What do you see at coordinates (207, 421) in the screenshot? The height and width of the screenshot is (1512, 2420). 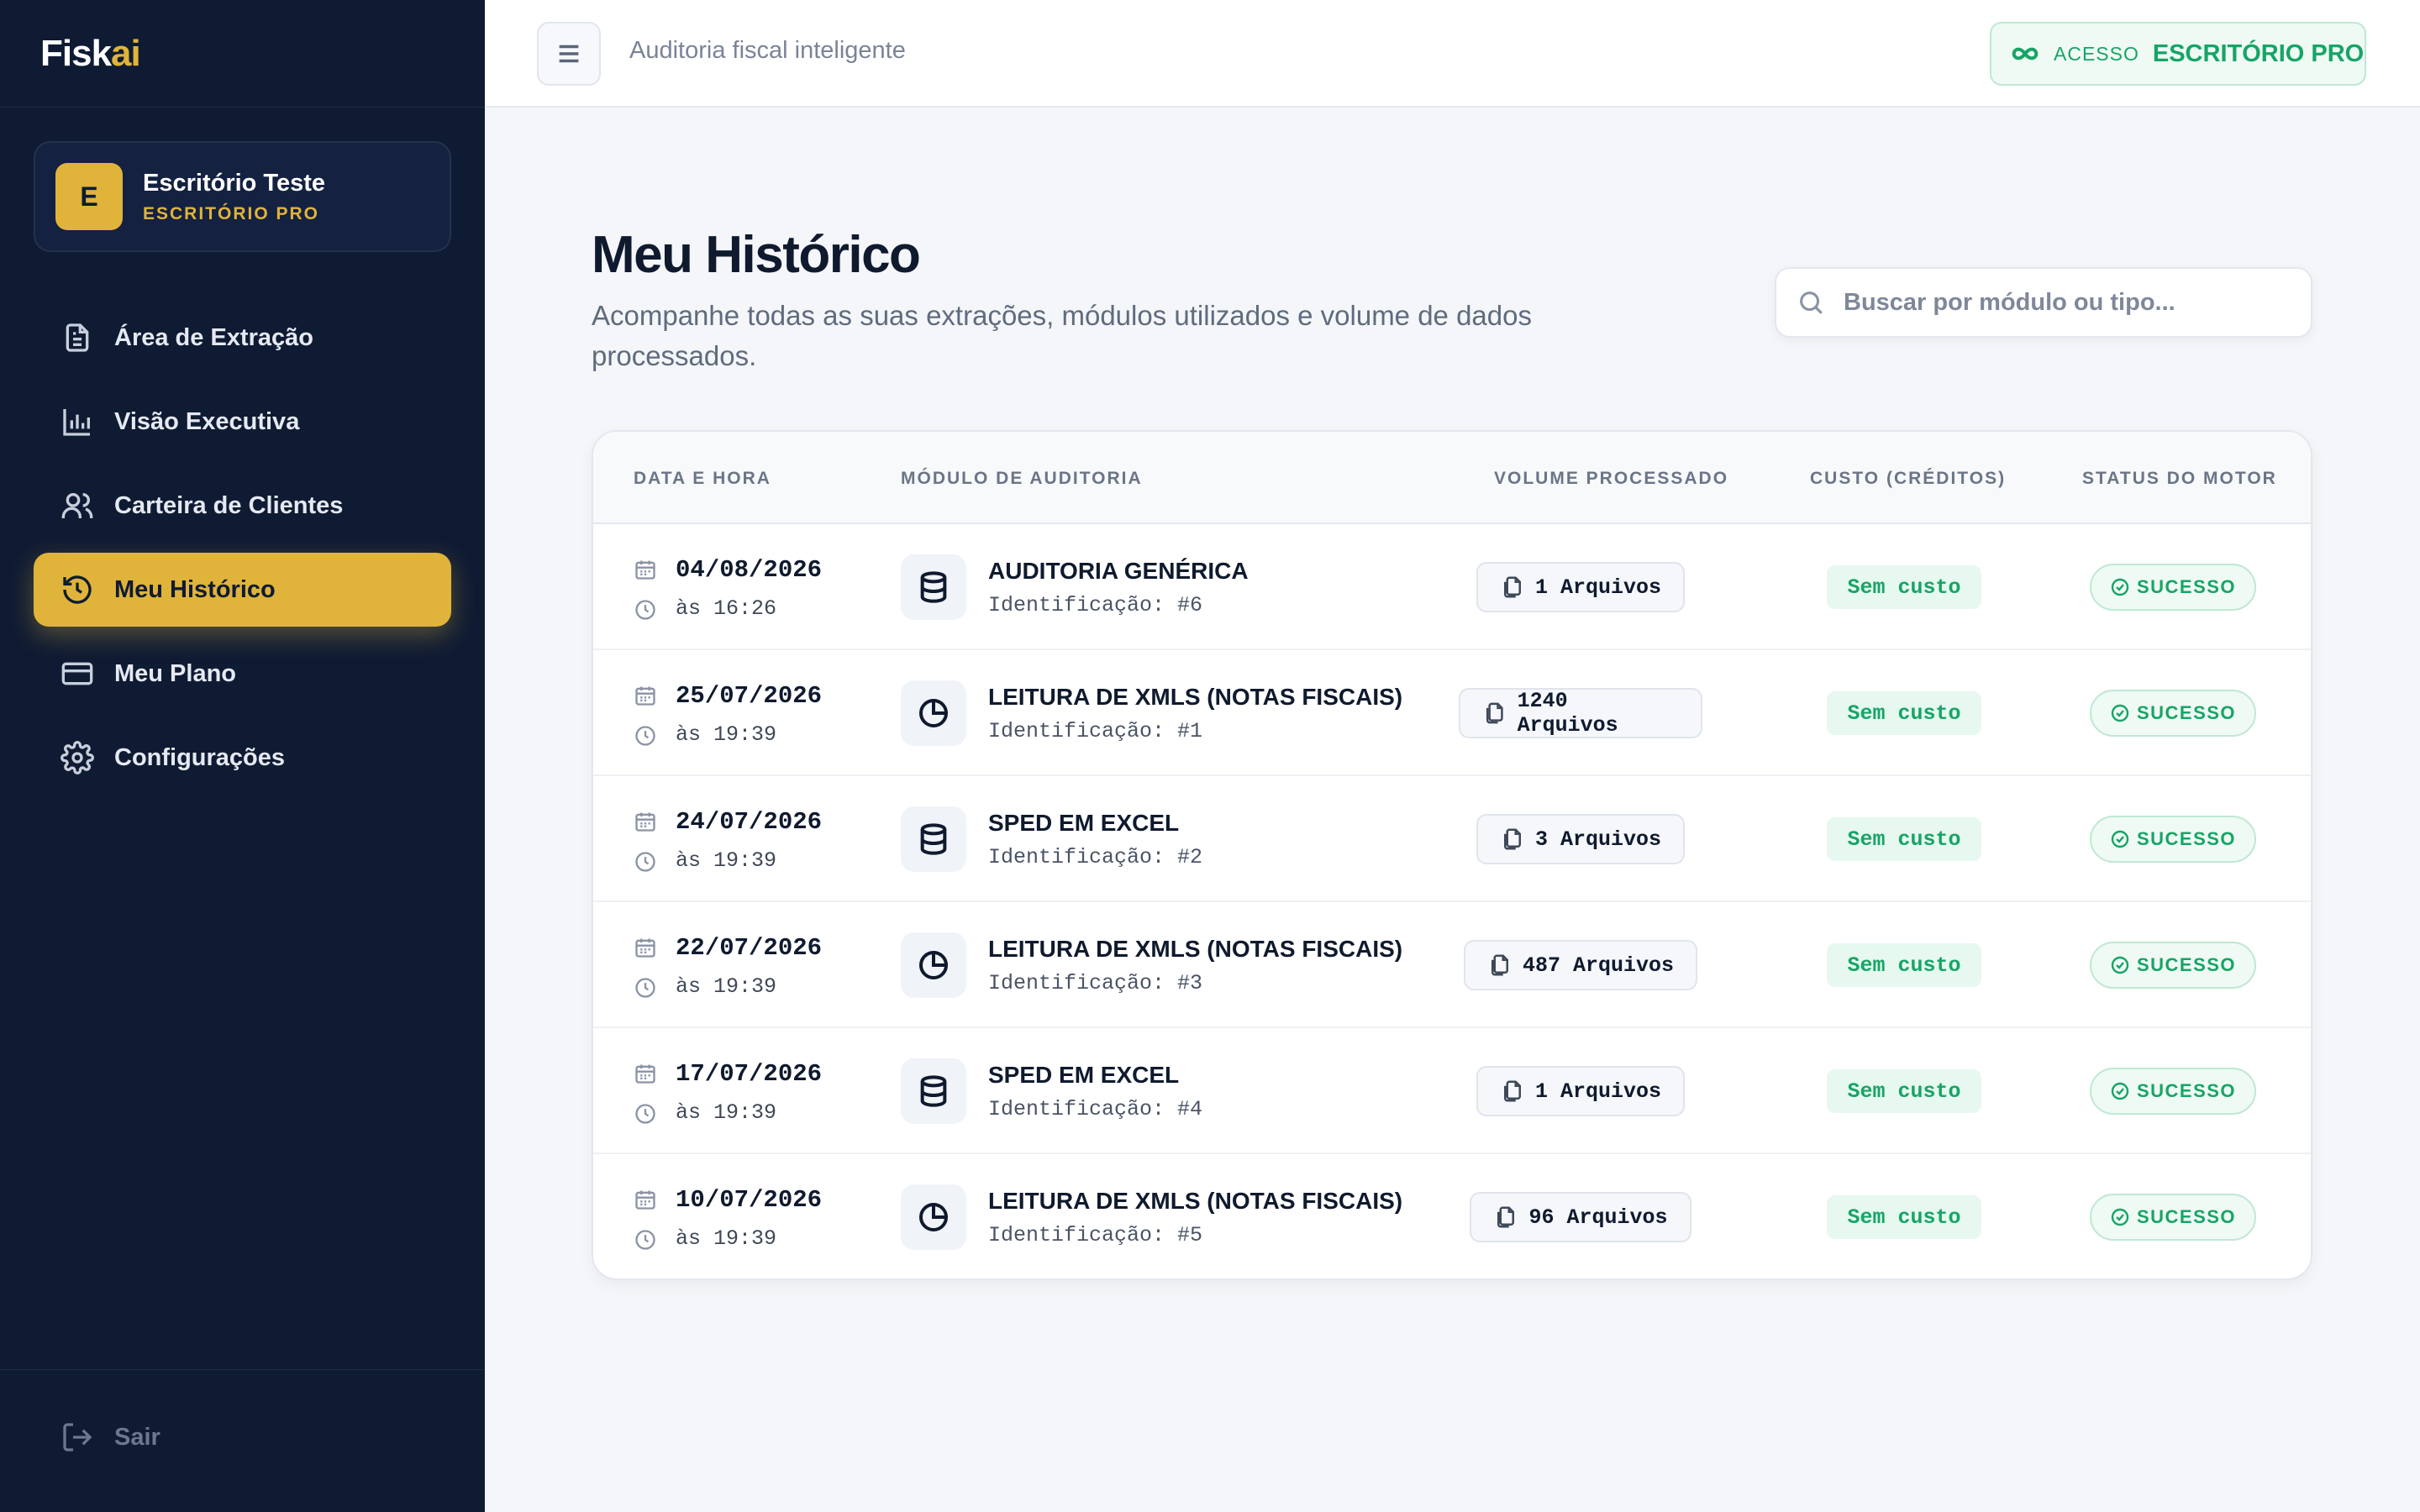 I see `sidebar-item-label: Visão Executiva` at bounding box center [207, 421].